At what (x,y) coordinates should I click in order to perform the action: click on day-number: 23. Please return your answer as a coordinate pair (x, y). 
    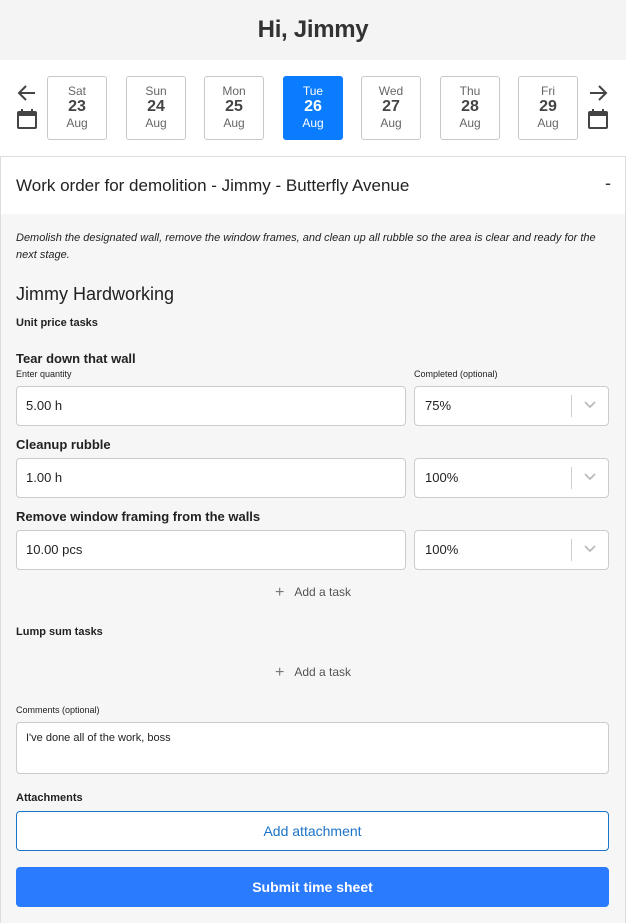
    Looking at the image, I should click on (77, 106).